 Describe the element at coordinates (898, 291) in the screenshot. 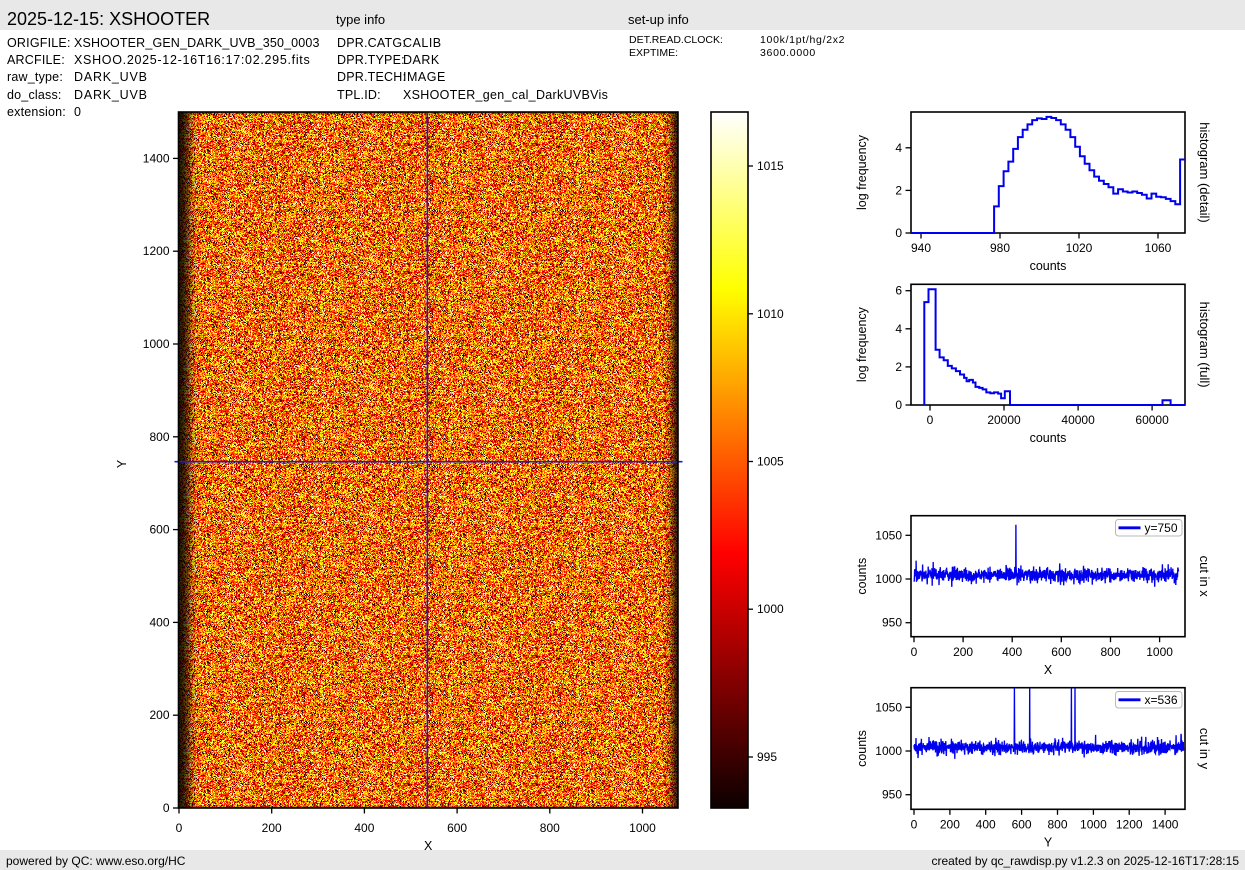

I see `svg-text: 6` at that location.